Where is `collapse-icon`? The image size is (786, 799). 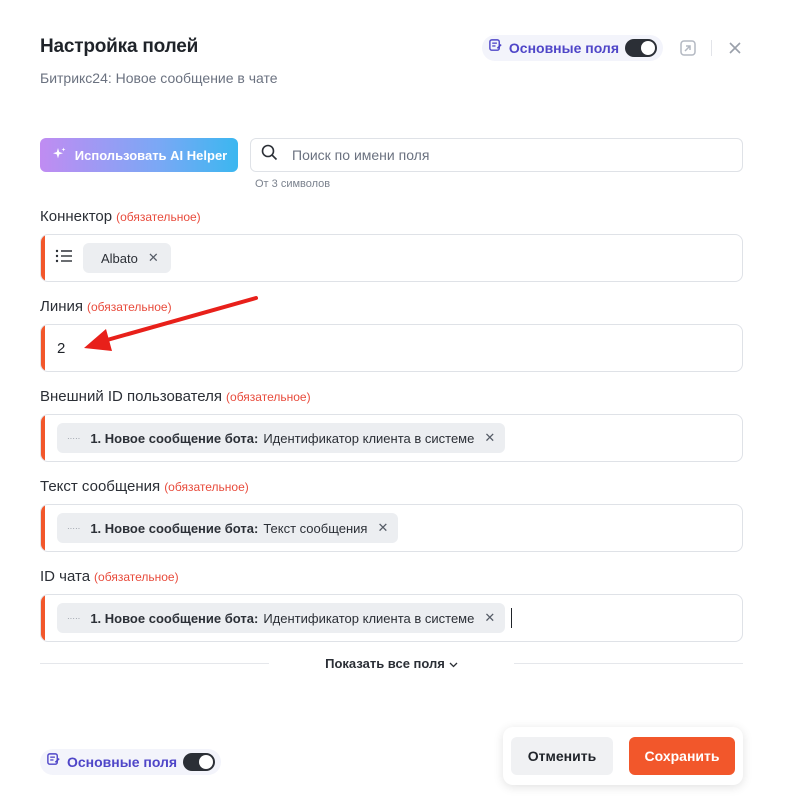 collapse-icon is located at coordinates (688, 48).